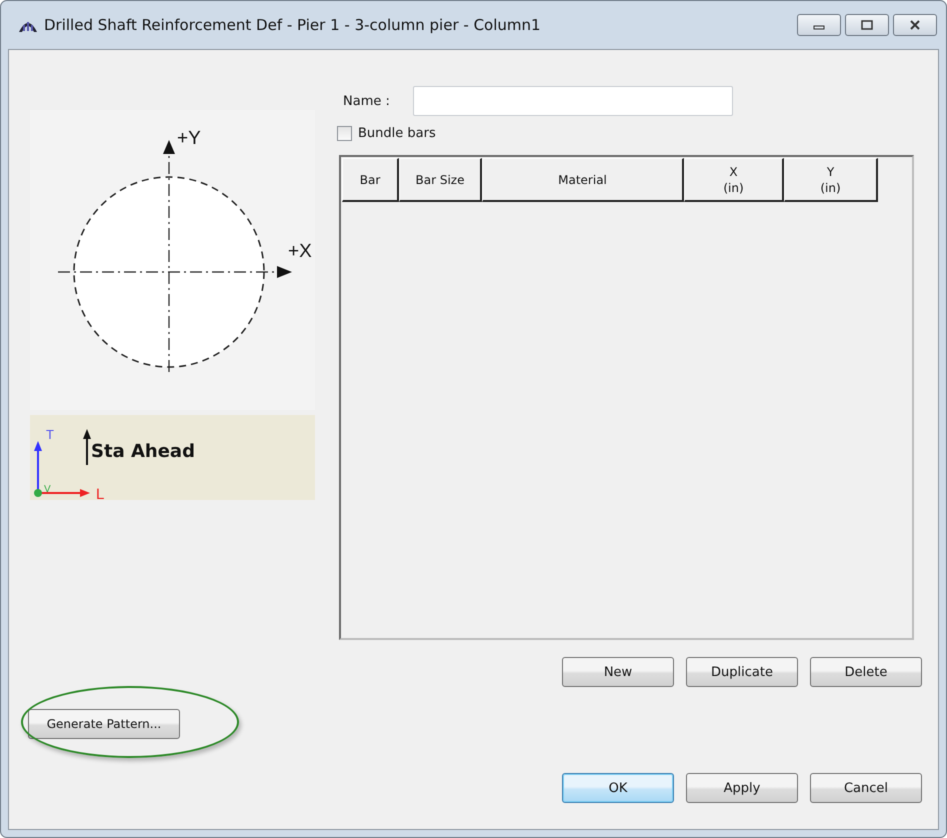 The height and width of the screenshot is (838, 947). What do you see at coordinates (440, 180) in the screenshot?
I see `column-header: Bar Size` at bounding box center [440, 180].